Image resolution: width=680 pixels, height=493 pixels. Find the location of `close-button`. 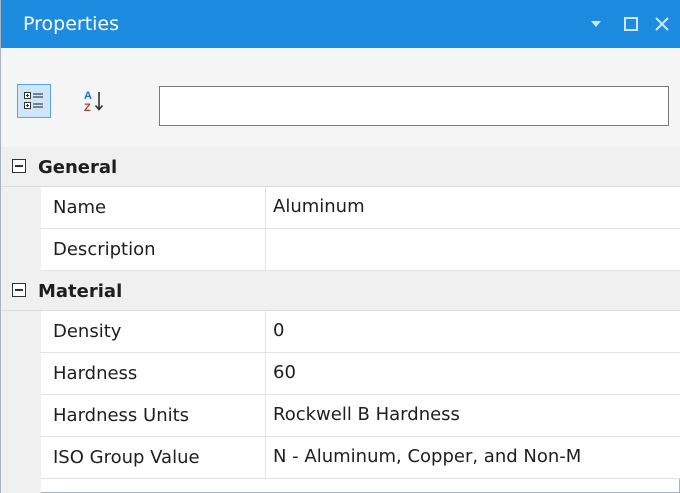

close-button is located at coordinates (662, 24).